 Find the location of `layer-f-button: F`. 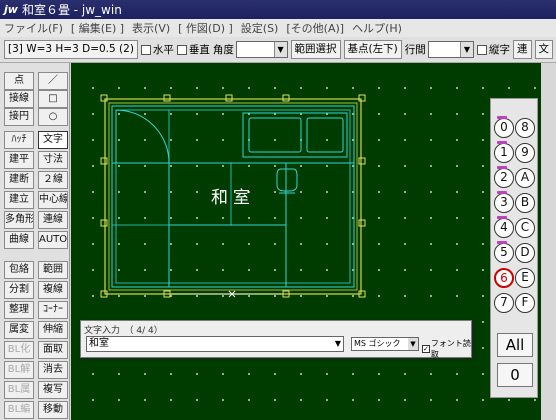

layer-f-button: F is located at coordinates (525, 303).